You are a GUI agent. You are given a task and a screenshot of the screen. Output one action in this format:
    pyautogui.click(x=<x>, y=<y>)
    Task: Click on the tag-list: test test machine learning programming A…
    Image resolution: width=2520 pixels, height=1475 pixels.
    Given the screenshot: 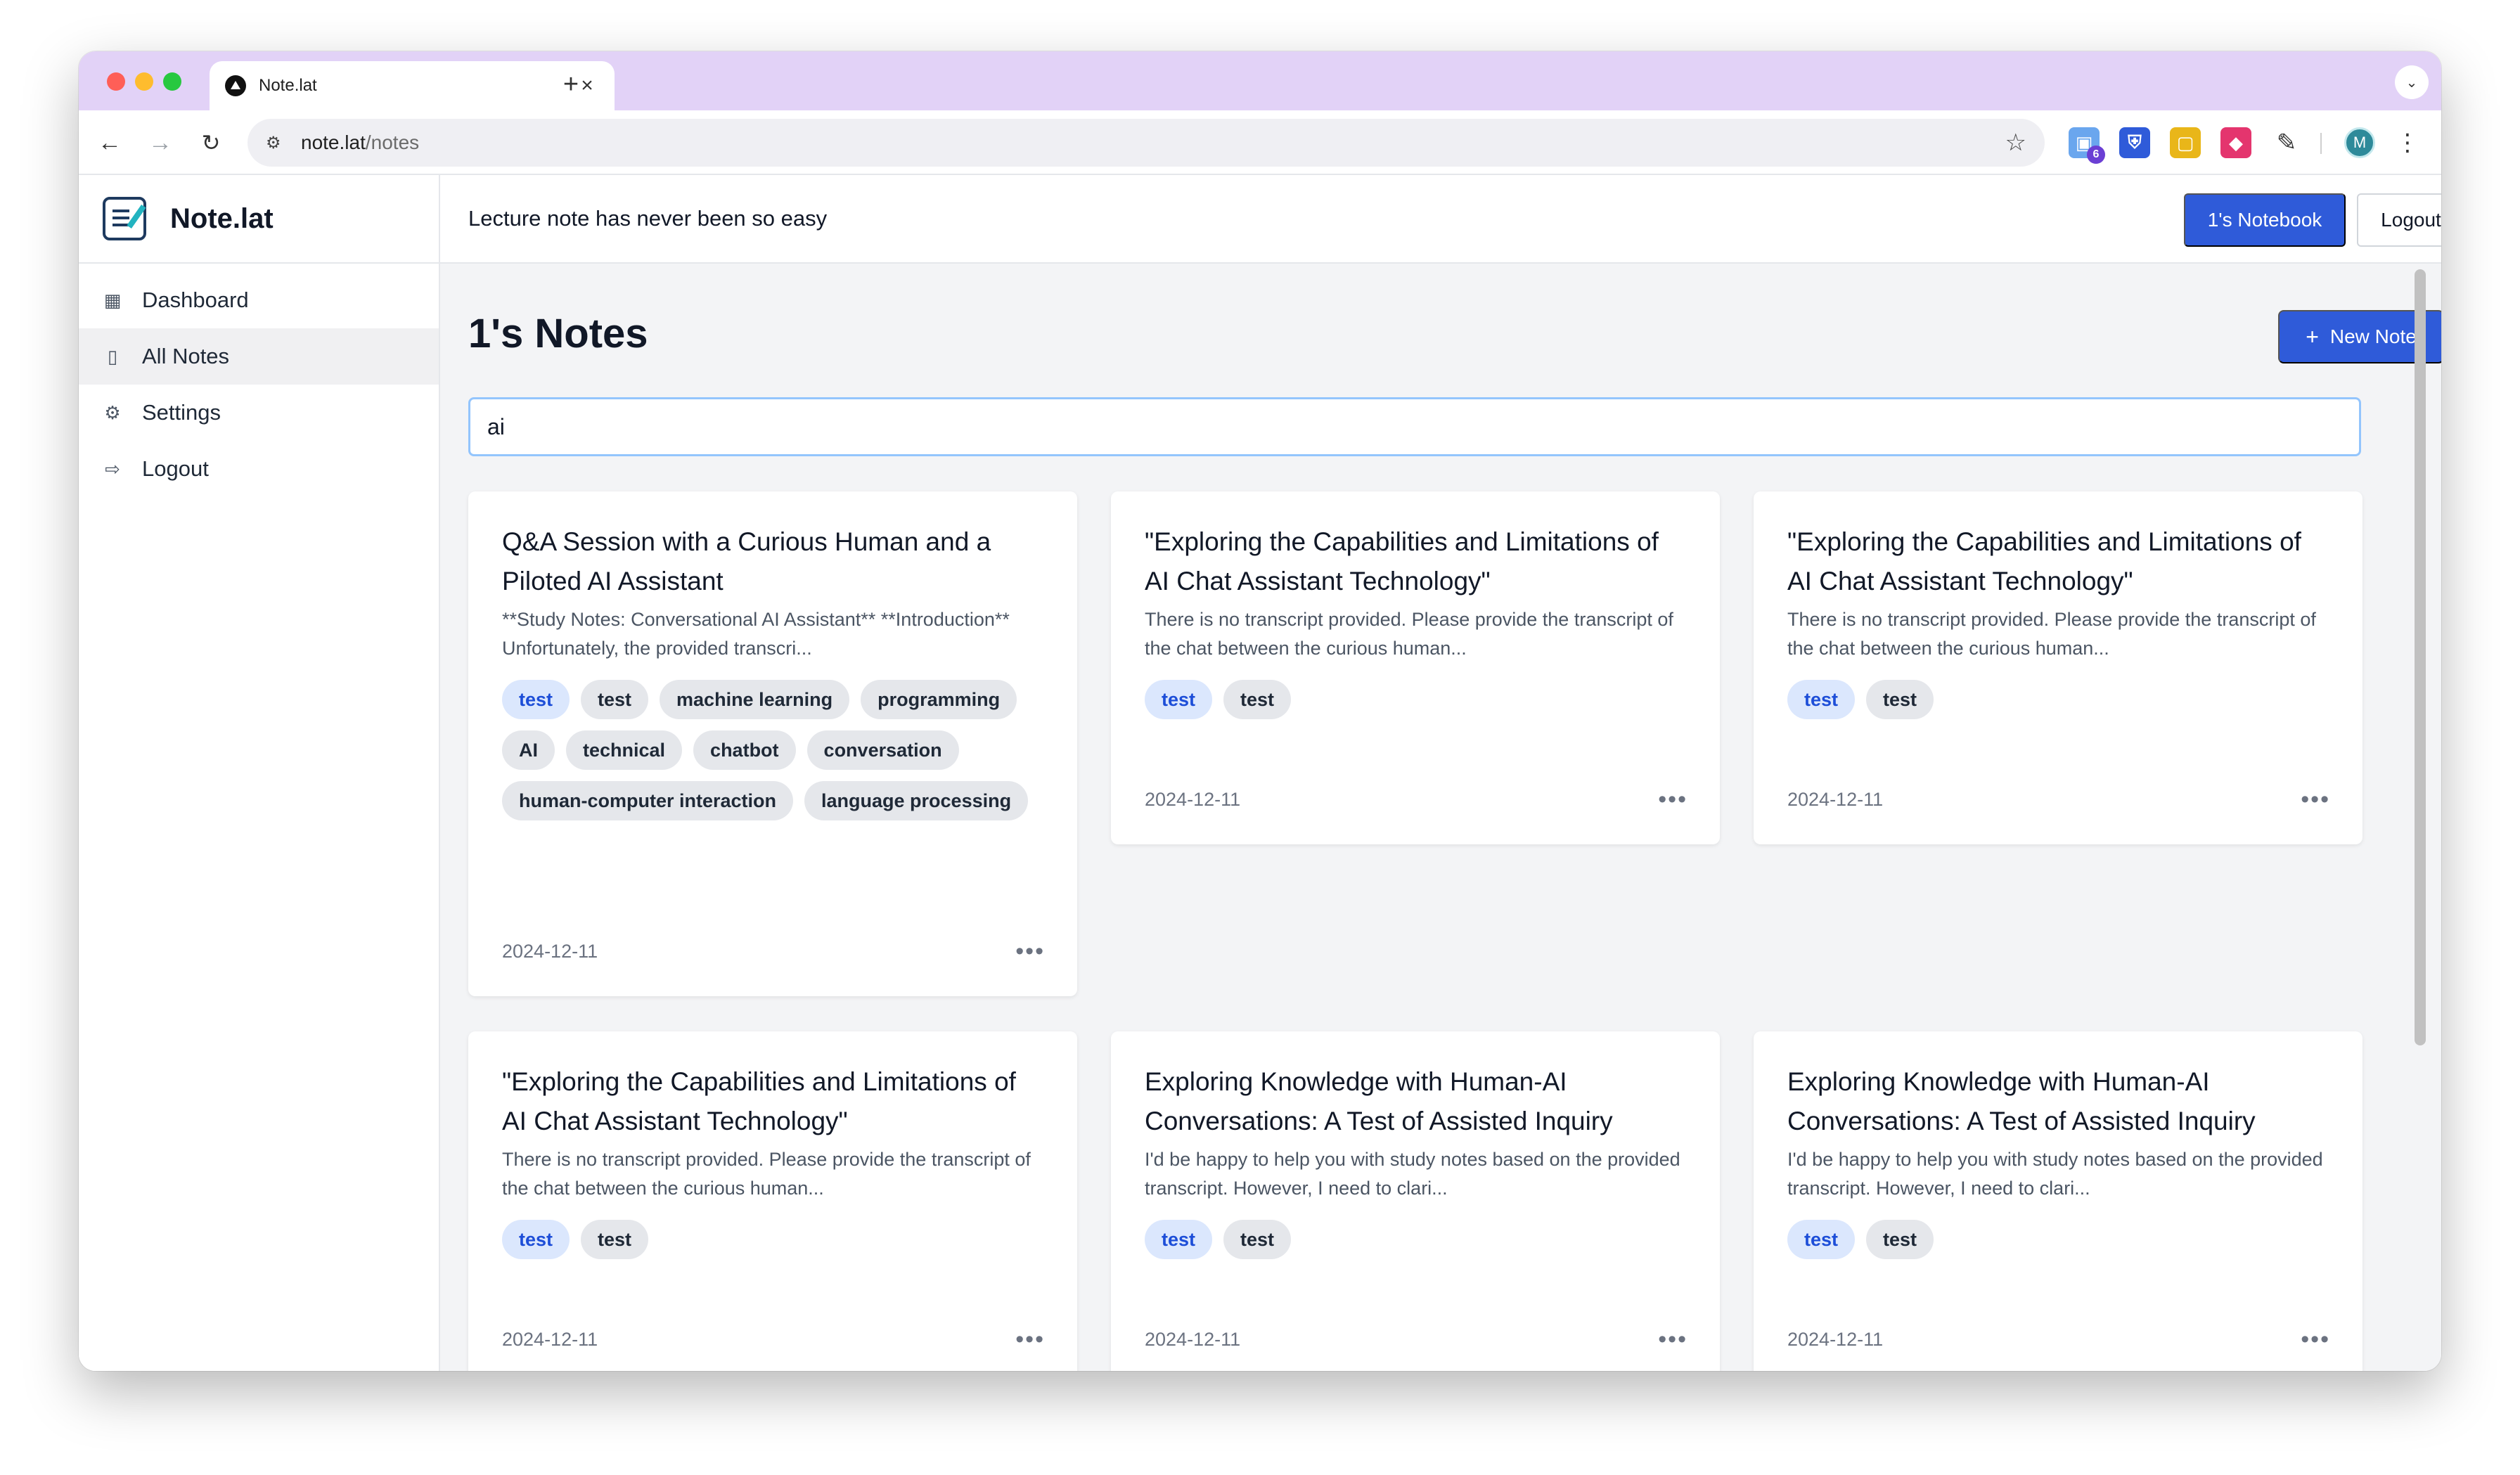 What is the action you would take?
    pyautogui.click(x=773, y=750)
    